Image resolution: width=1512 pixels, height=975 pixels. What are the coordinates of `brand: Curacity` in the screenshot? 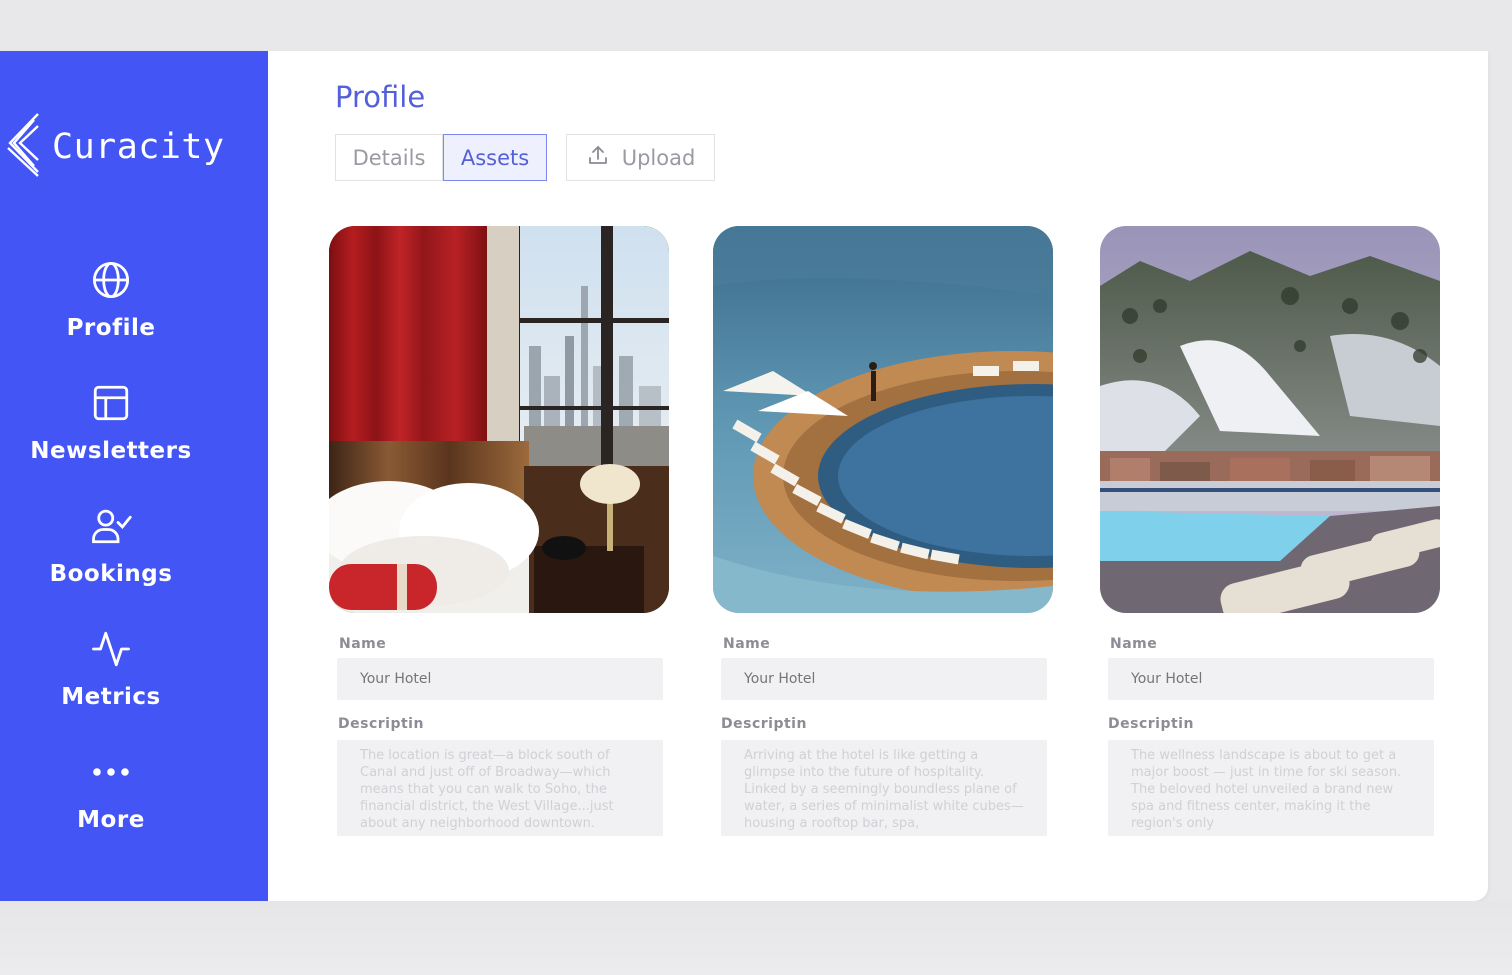 It's located at (114, 147).